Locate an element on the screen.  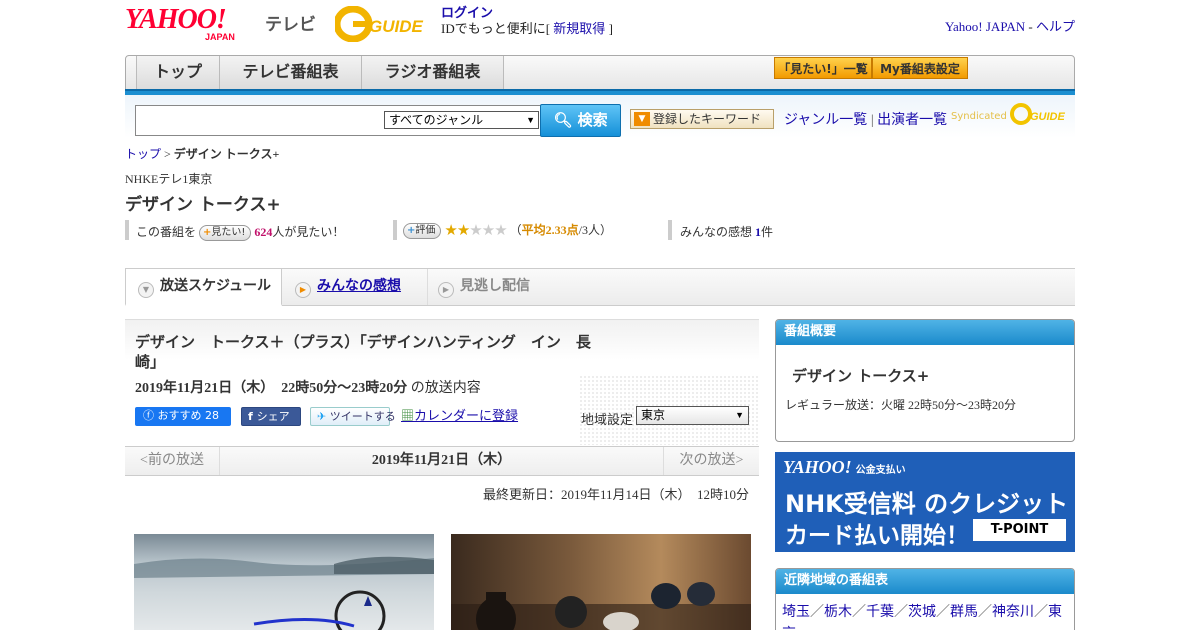
genre-select: すべてのジャンル ▼ is located at coordinates (461, 120).